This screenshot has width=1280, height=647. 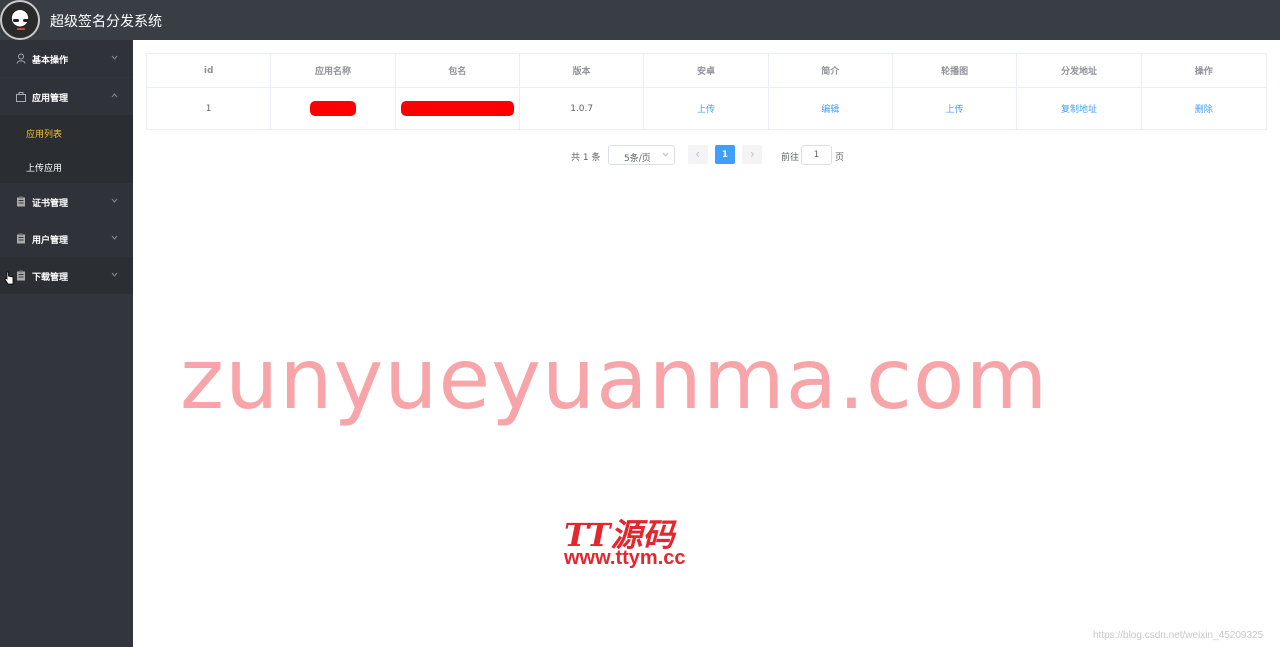 I want to click on column-header: 分发地址, so click(x=1079, y=70).